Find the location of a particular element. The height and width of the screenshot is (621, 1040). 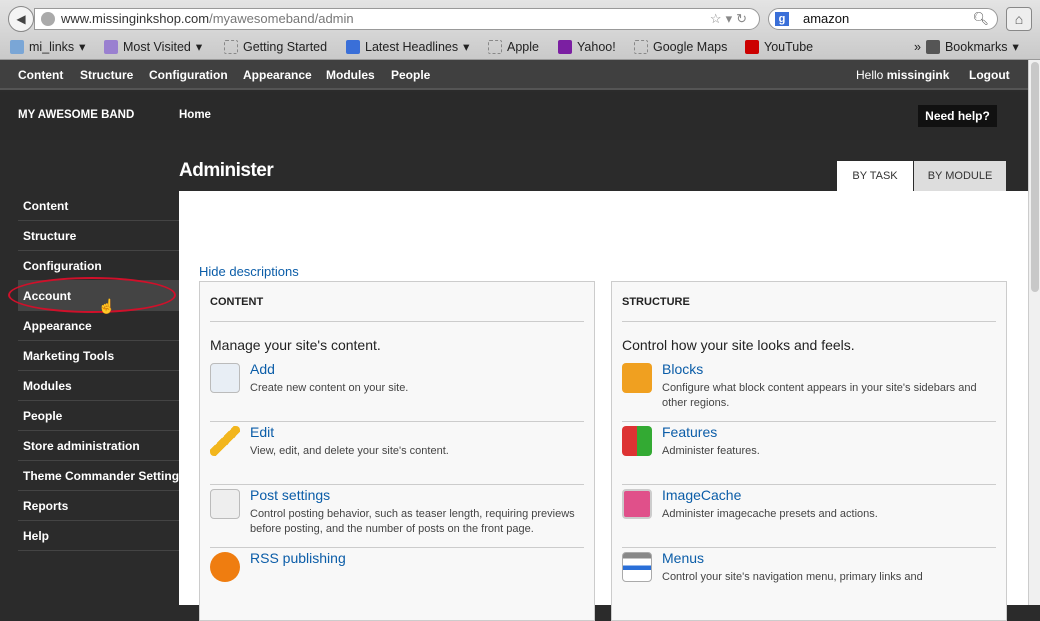

tab-by-module: BY MODULE is located at coordinates (960, 176).